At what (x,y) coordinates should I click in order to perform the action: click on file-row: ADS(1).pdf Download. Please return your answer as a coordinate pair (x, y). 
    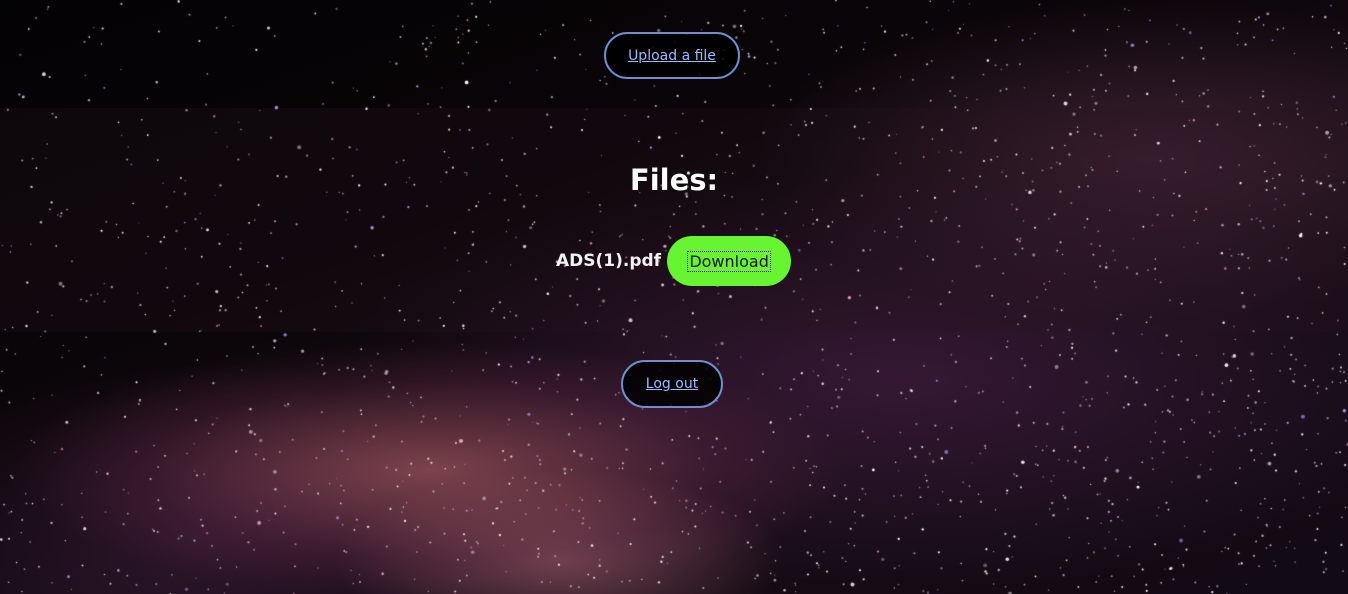
    Looking at the image, I should click on (674, 261).